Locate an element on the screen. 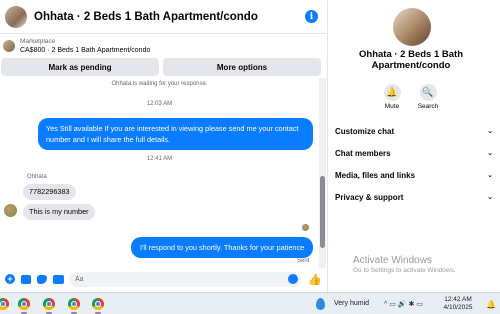 The height and width of the screenshot is (314, 500). like-icon: 👍 is located at coordinates (315, 279).